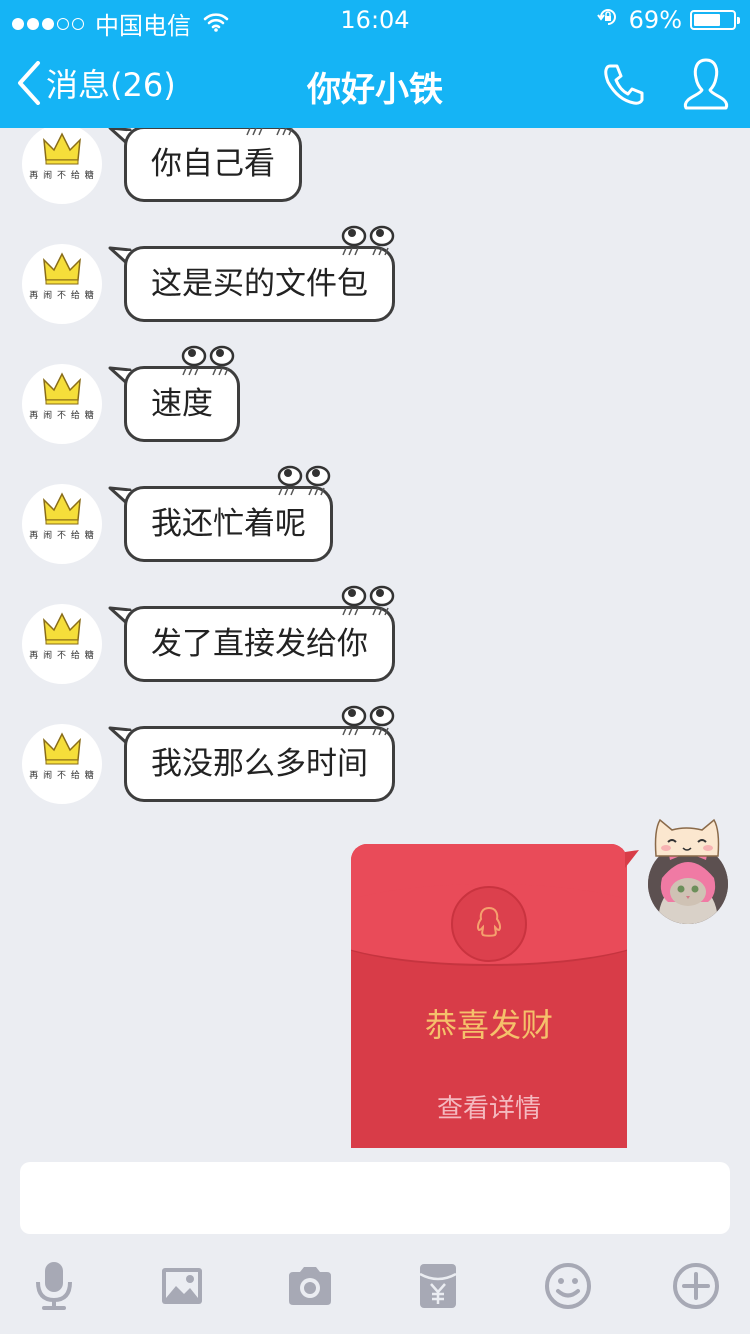  I want to click on microphone-icon, so click(54, 1286).